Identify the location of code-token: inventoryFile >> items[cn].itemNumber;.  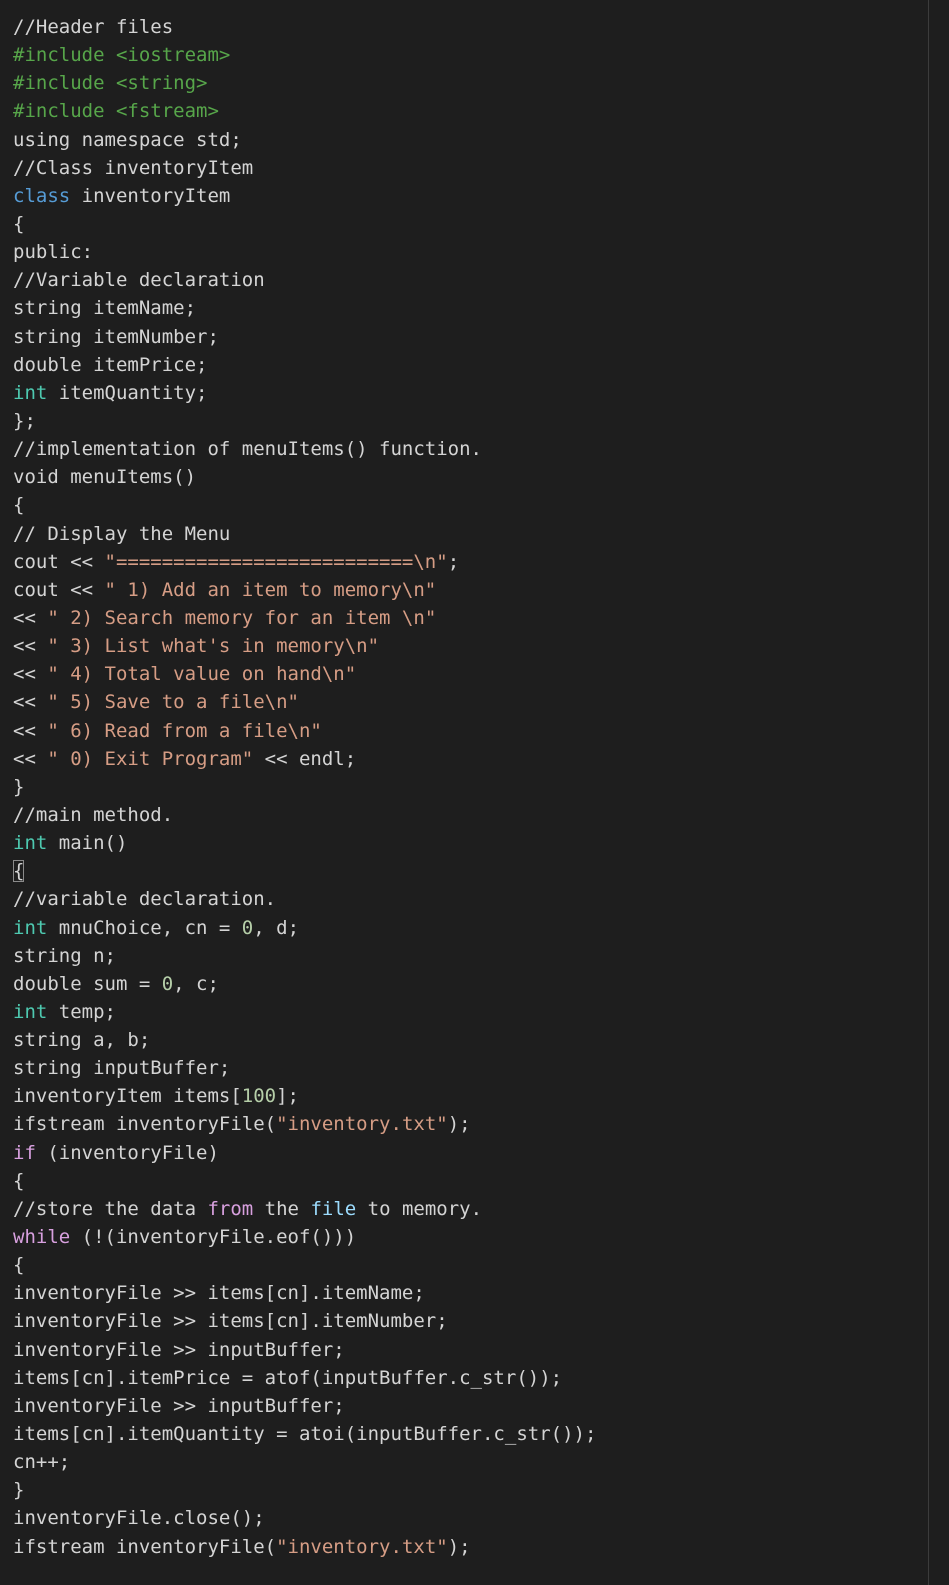
(230, 1321).